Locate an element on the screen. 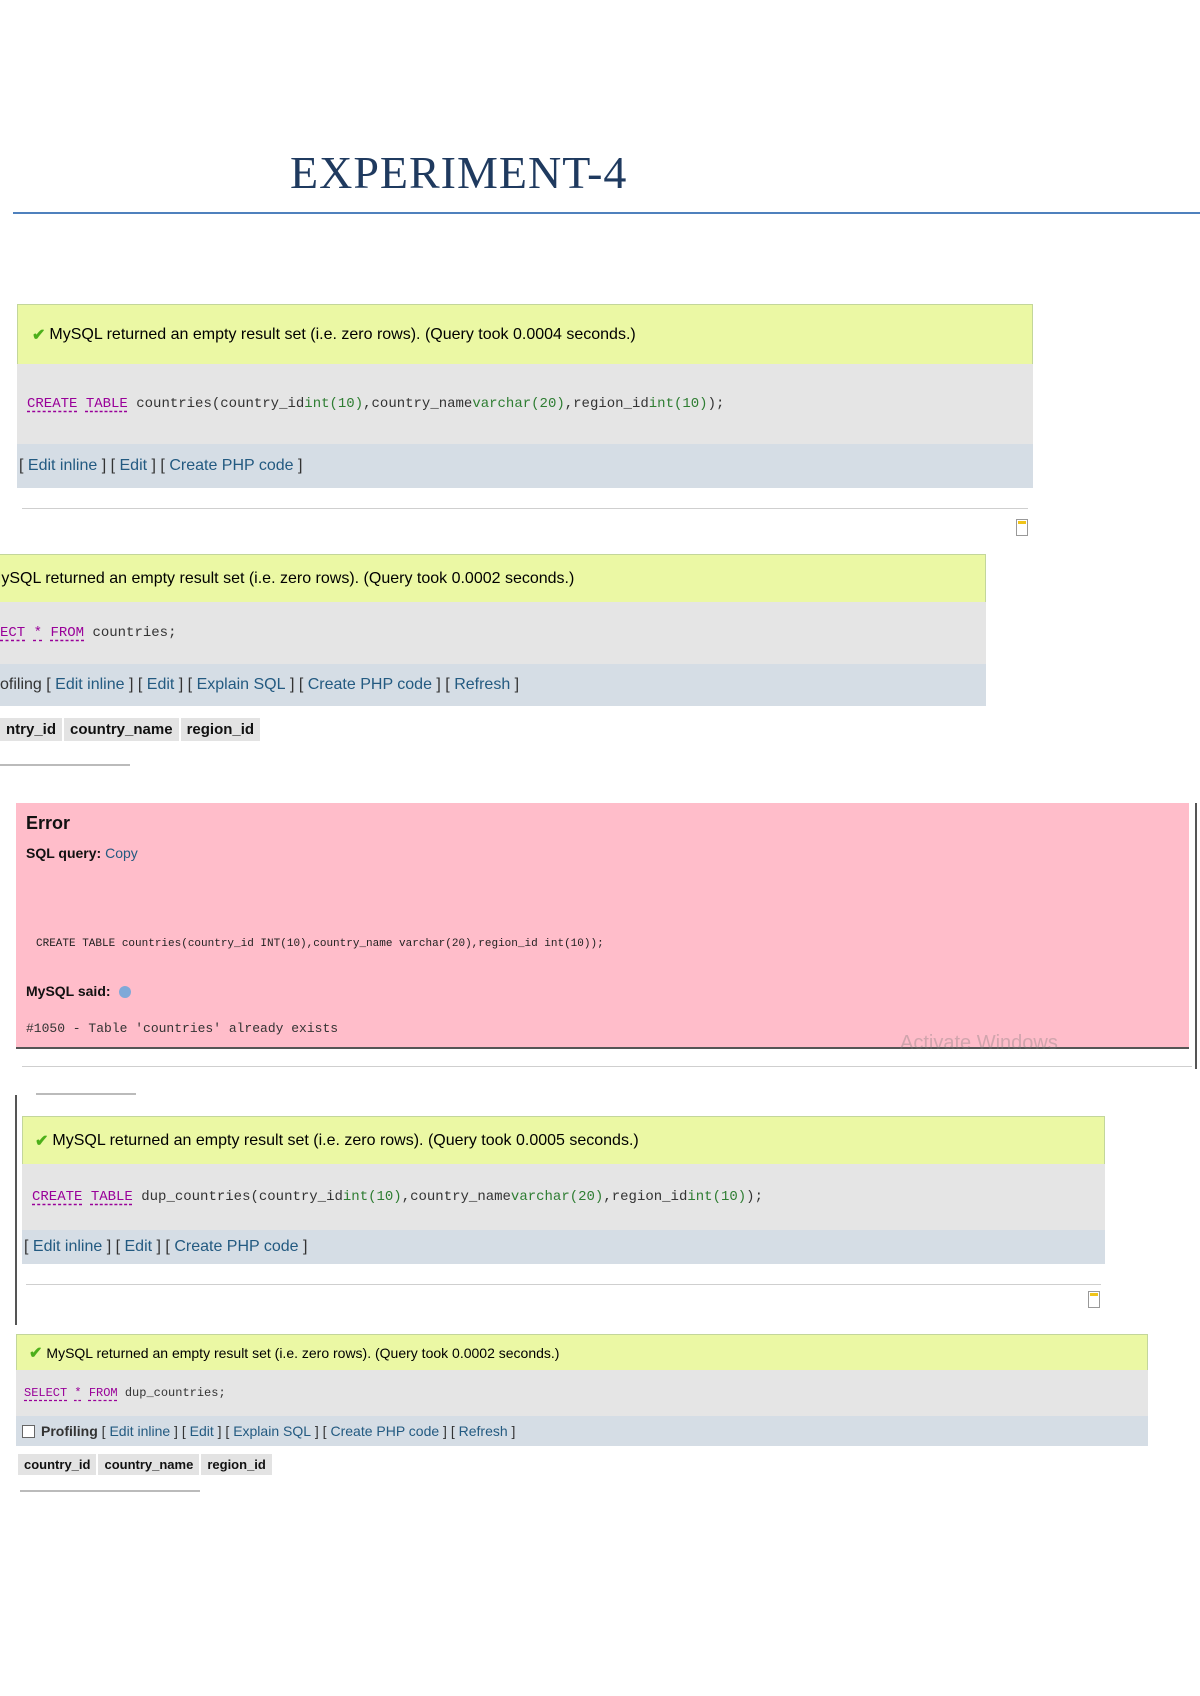  activate-windows-watermark: Activate Windows is located at coordinates (979, 1043).